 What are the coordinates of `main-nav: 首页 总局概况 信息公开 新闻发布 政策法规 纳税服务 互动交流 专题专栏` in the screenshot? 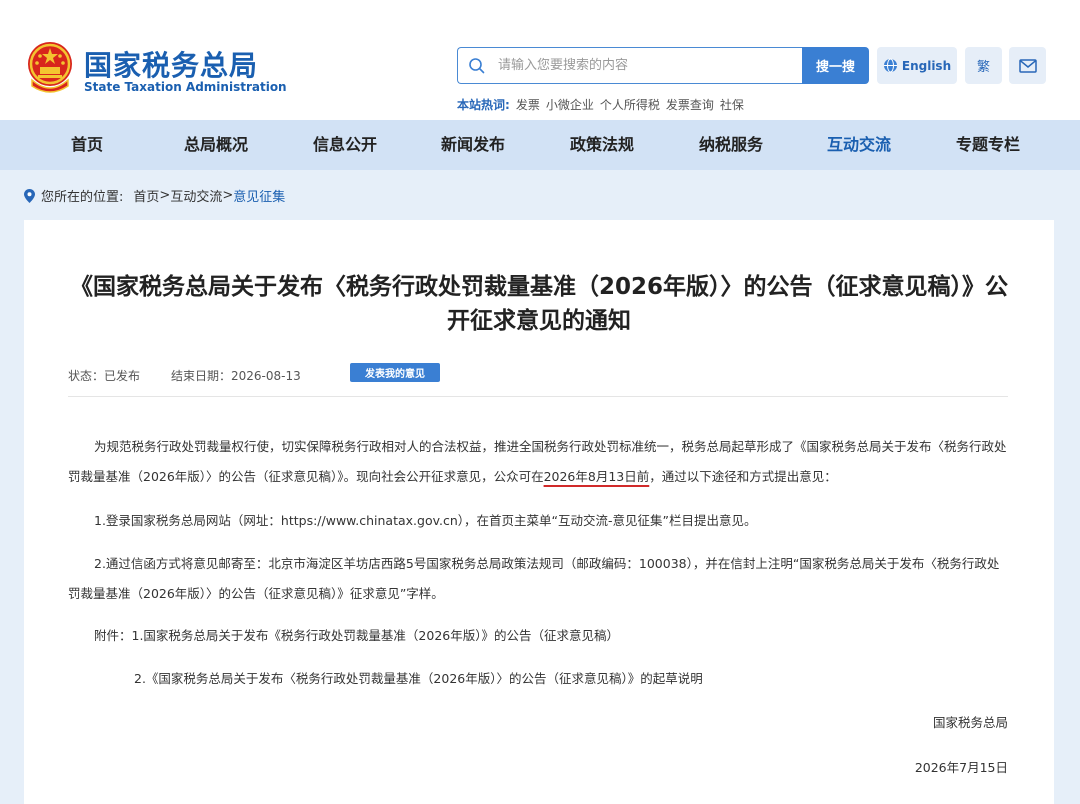 It's located at (540, 145).